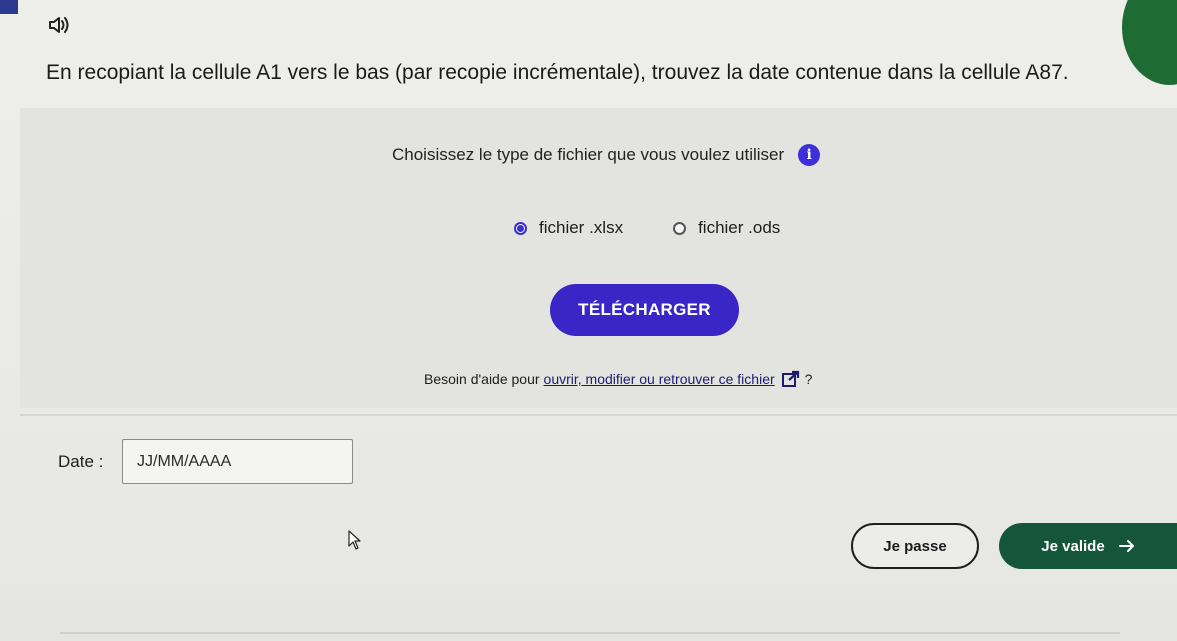 This screenshot has width=1177, height=641. What do you see at coordinates (808, 379) in the screenshot?
I see `help-suffix: ?` at bounding box center [808, 379].